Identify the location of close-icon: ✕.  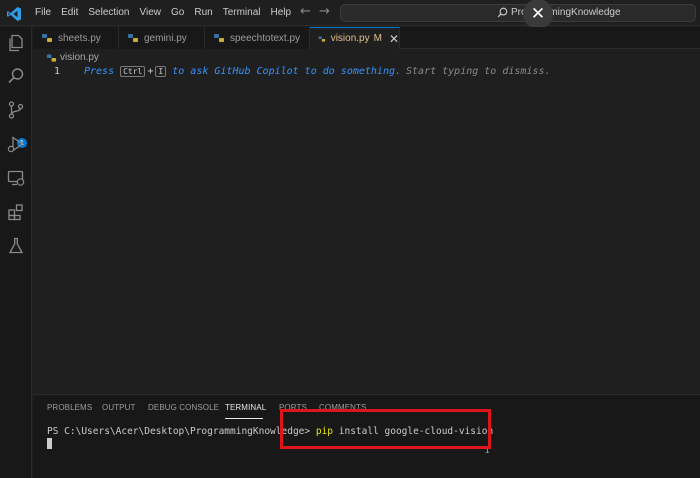
(538, 14).